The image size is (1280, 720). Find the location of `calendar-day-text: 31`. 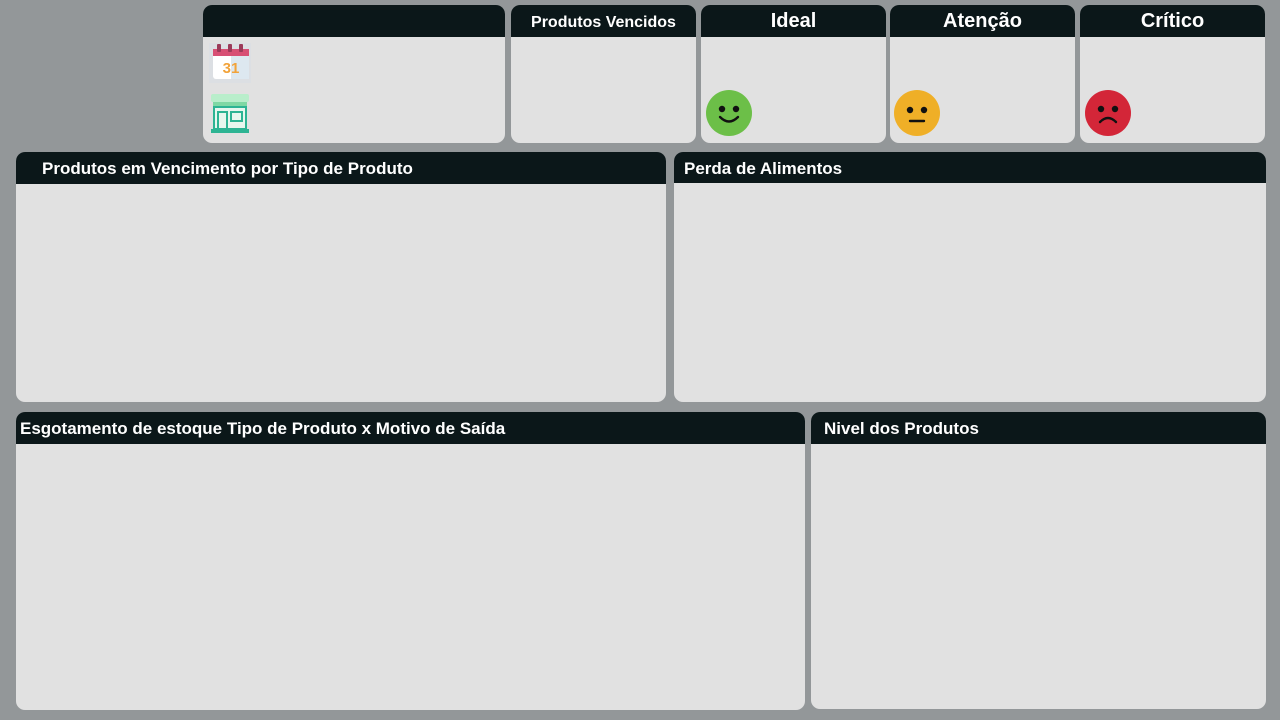

calendar-day-text: 31 is located at coordinates (231, 68).